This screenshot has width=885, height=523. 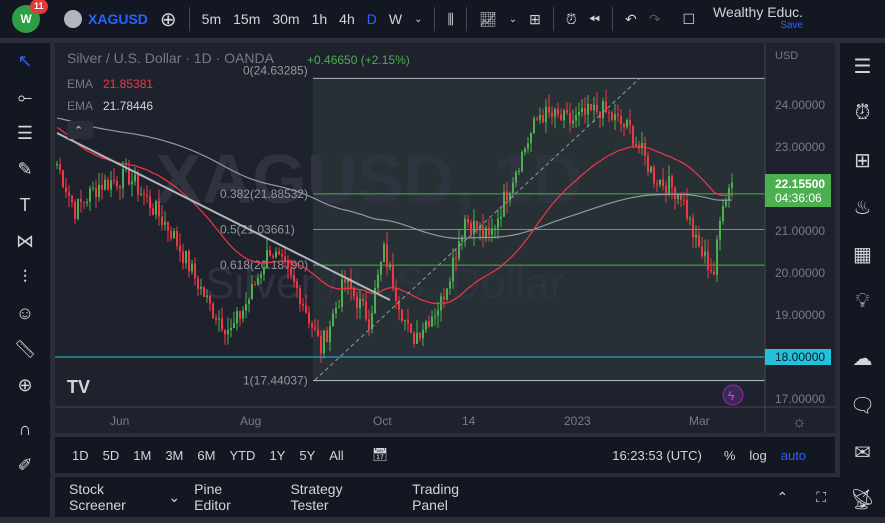 What do you see at coordinates (380, 455) in the screenshot?
I see `goto-date-icon: 📅︎` at bounding box center [380, 455].